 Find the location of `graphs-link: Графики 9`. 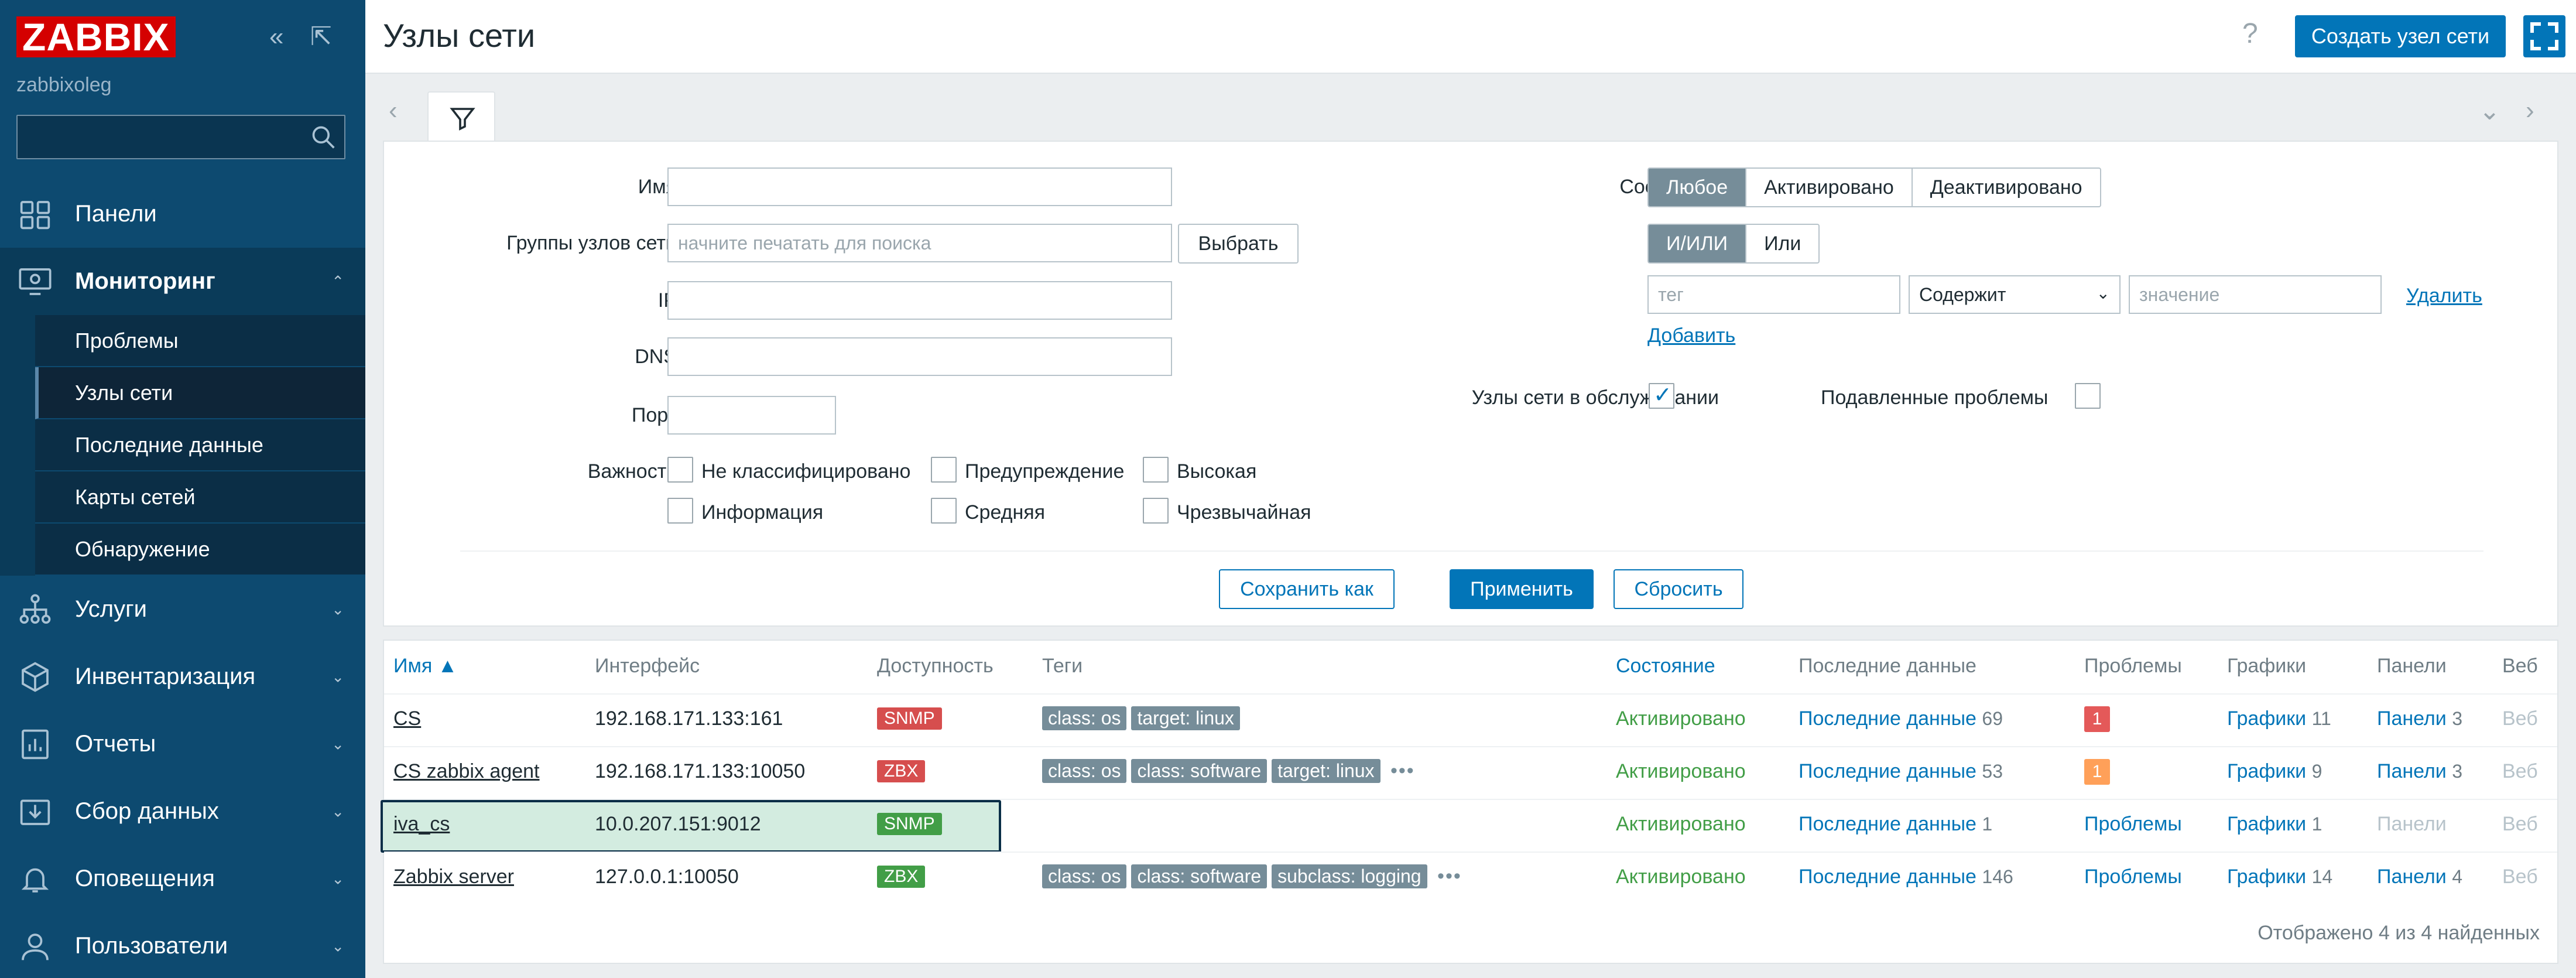

graphs-link: Графики 9 is located at coordinates (2274, 772).